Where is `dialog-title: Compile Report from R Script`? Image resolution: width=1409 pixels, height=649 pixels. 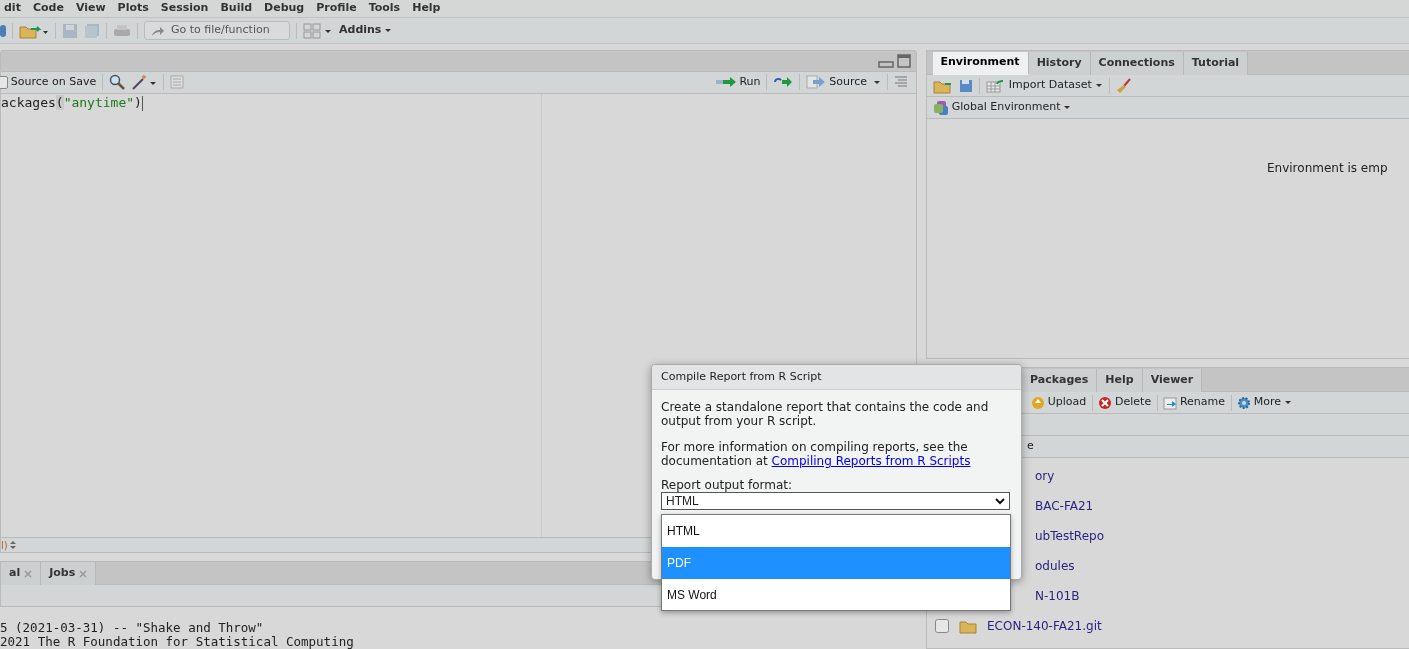
dialog-title: Compile Report from R Script is located at coordinates (836, 377).